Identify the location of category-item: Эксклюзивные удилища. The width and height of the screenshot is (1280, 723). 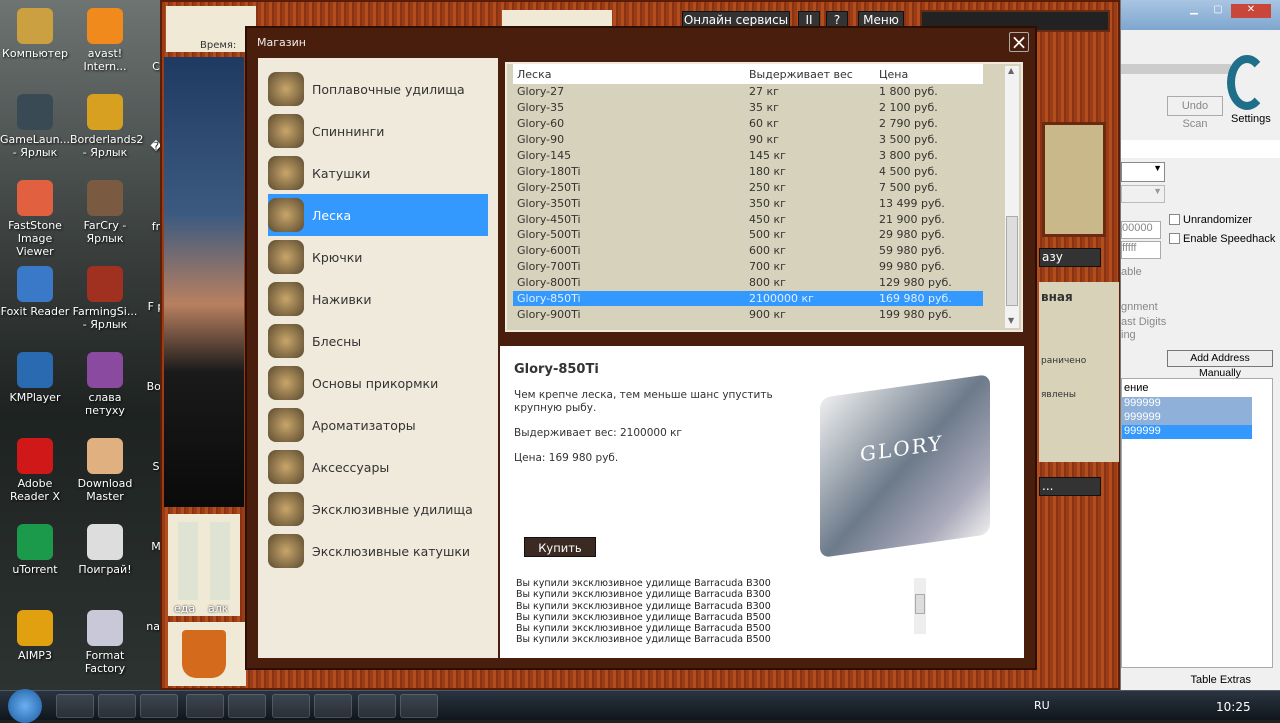
(378, 509).